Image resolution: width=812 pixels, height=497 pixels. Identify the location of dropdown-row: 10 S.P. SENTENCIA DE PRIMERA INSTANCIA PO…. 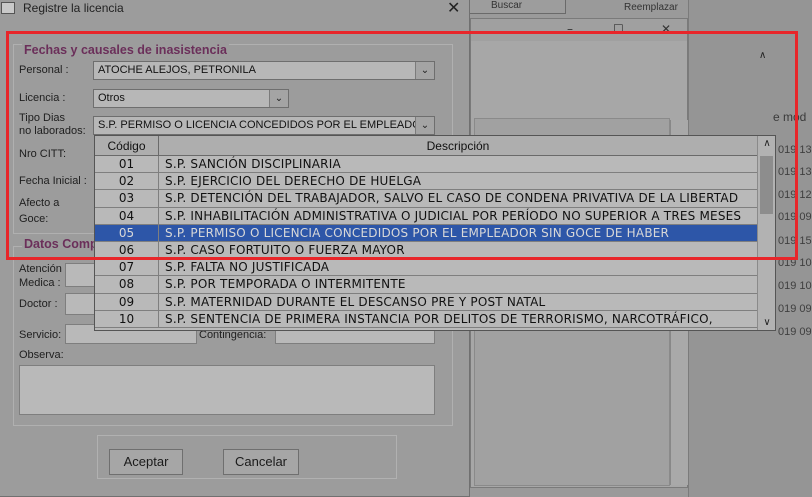
(426, 319).